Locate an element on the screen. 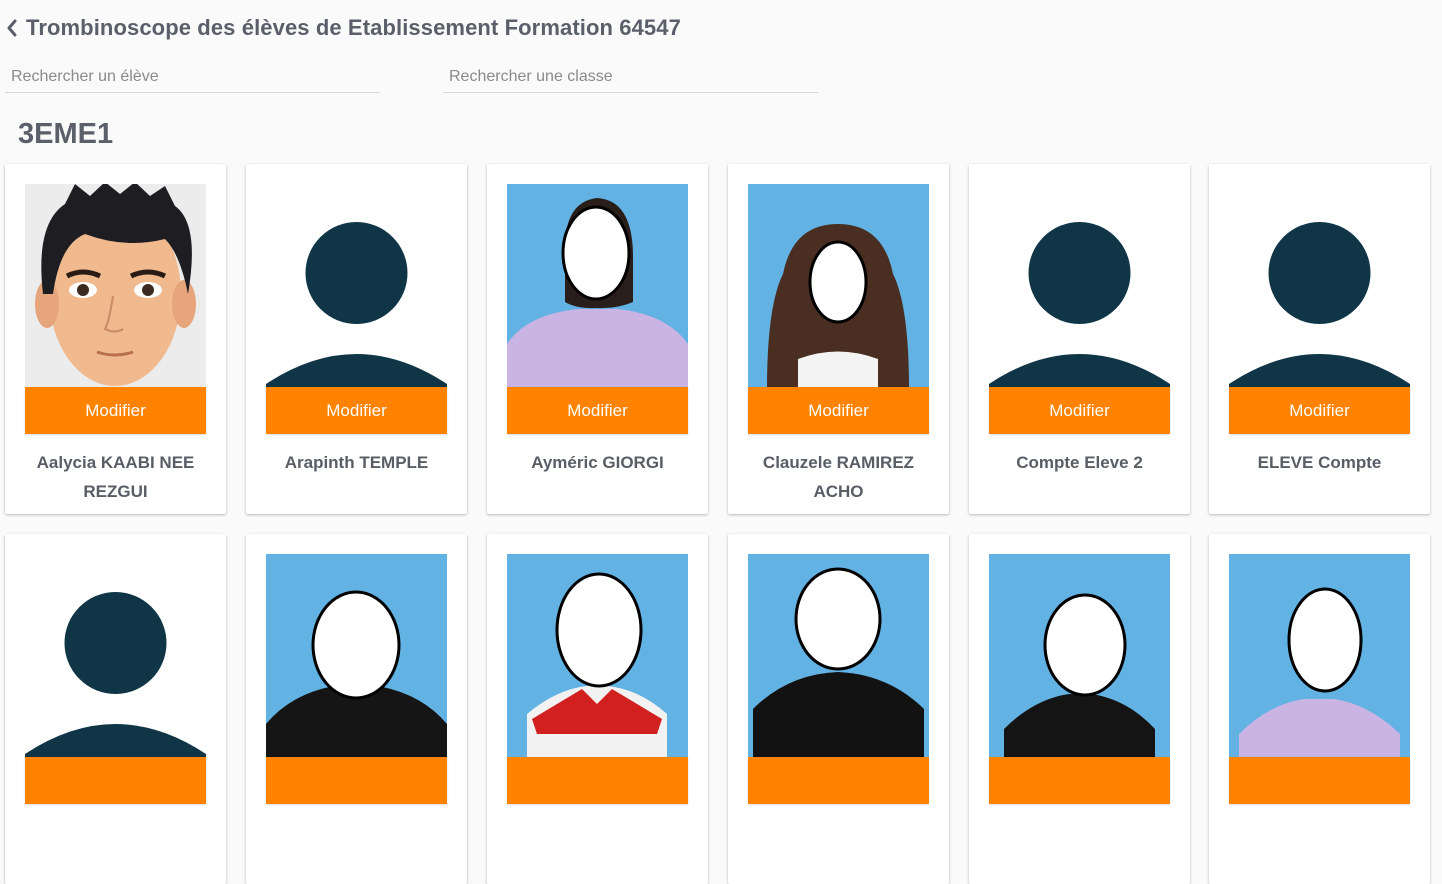  student-card: Modifier Aalycia KAABI NEE REZGUI is located at coordinates (115, 339).